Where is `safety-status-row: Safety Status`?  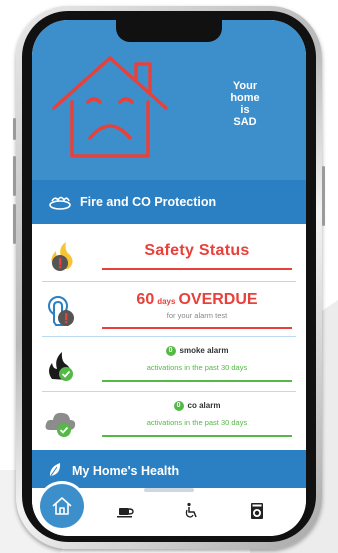
safety-status-row: Safety Status is located at coordinates (169, 255).